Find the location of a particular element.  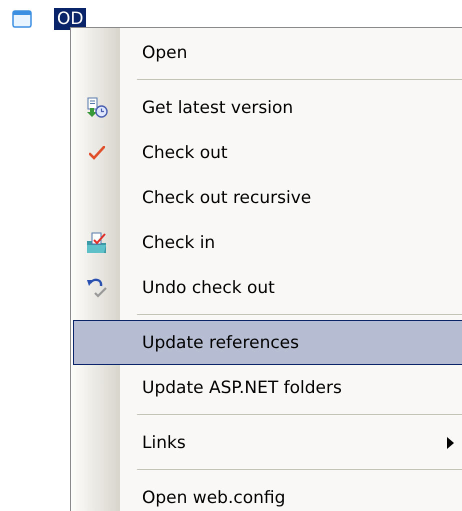

window-icon is located at coordinates (22, 19).